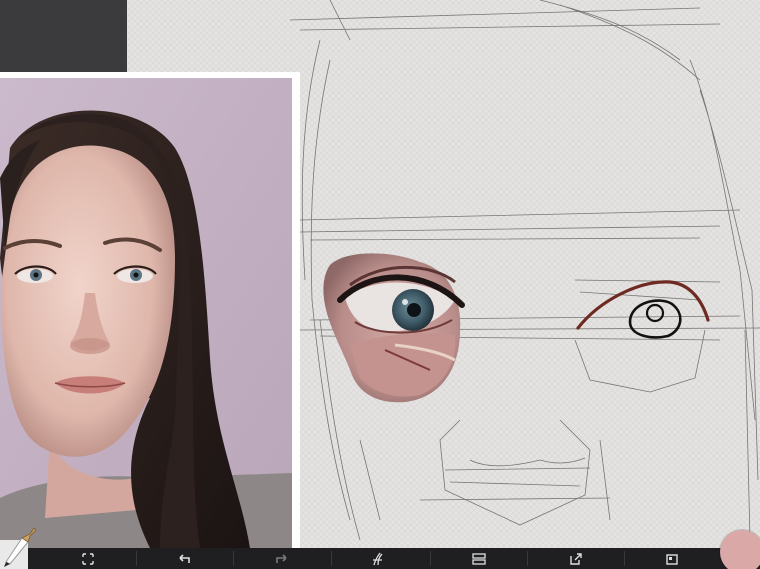  I want to click on bottom-toolbar, so click(380, 558).